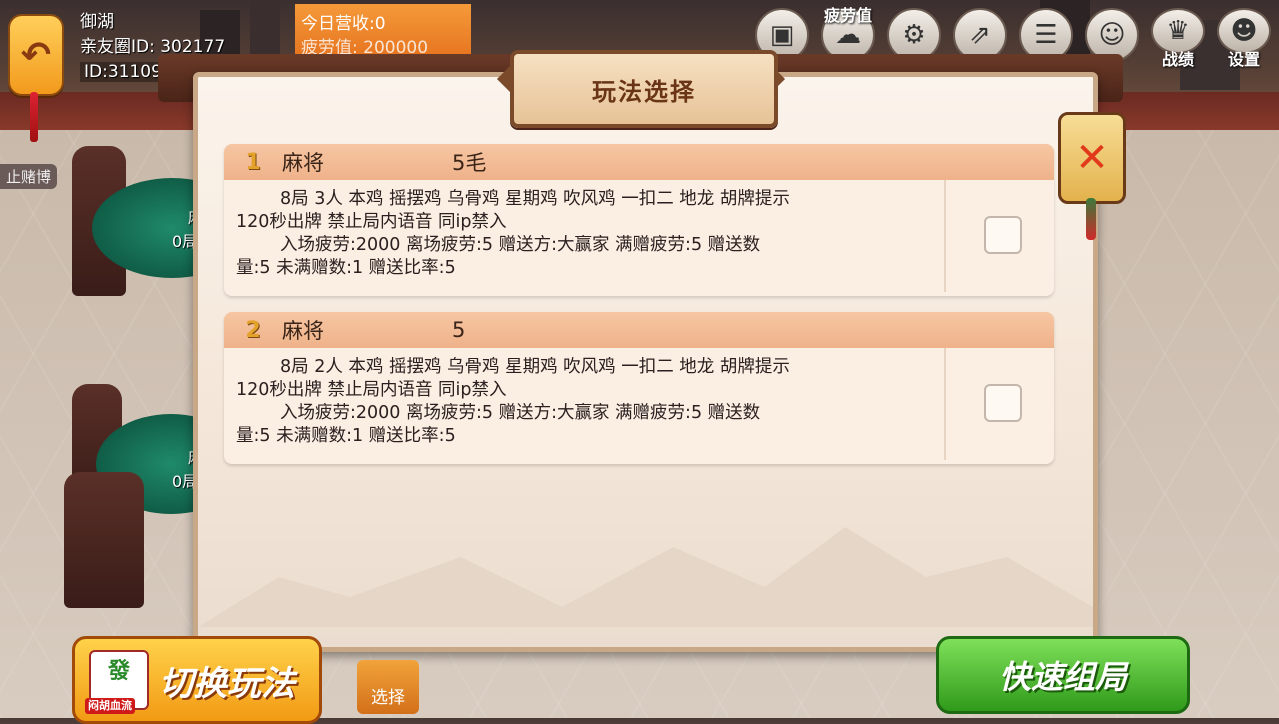 The width and height of the screenshot is (1279, 724). Describe the element at coordinates (1178, 39) in the screenshot. I see `record-button: ♛ 战绩` at that location.